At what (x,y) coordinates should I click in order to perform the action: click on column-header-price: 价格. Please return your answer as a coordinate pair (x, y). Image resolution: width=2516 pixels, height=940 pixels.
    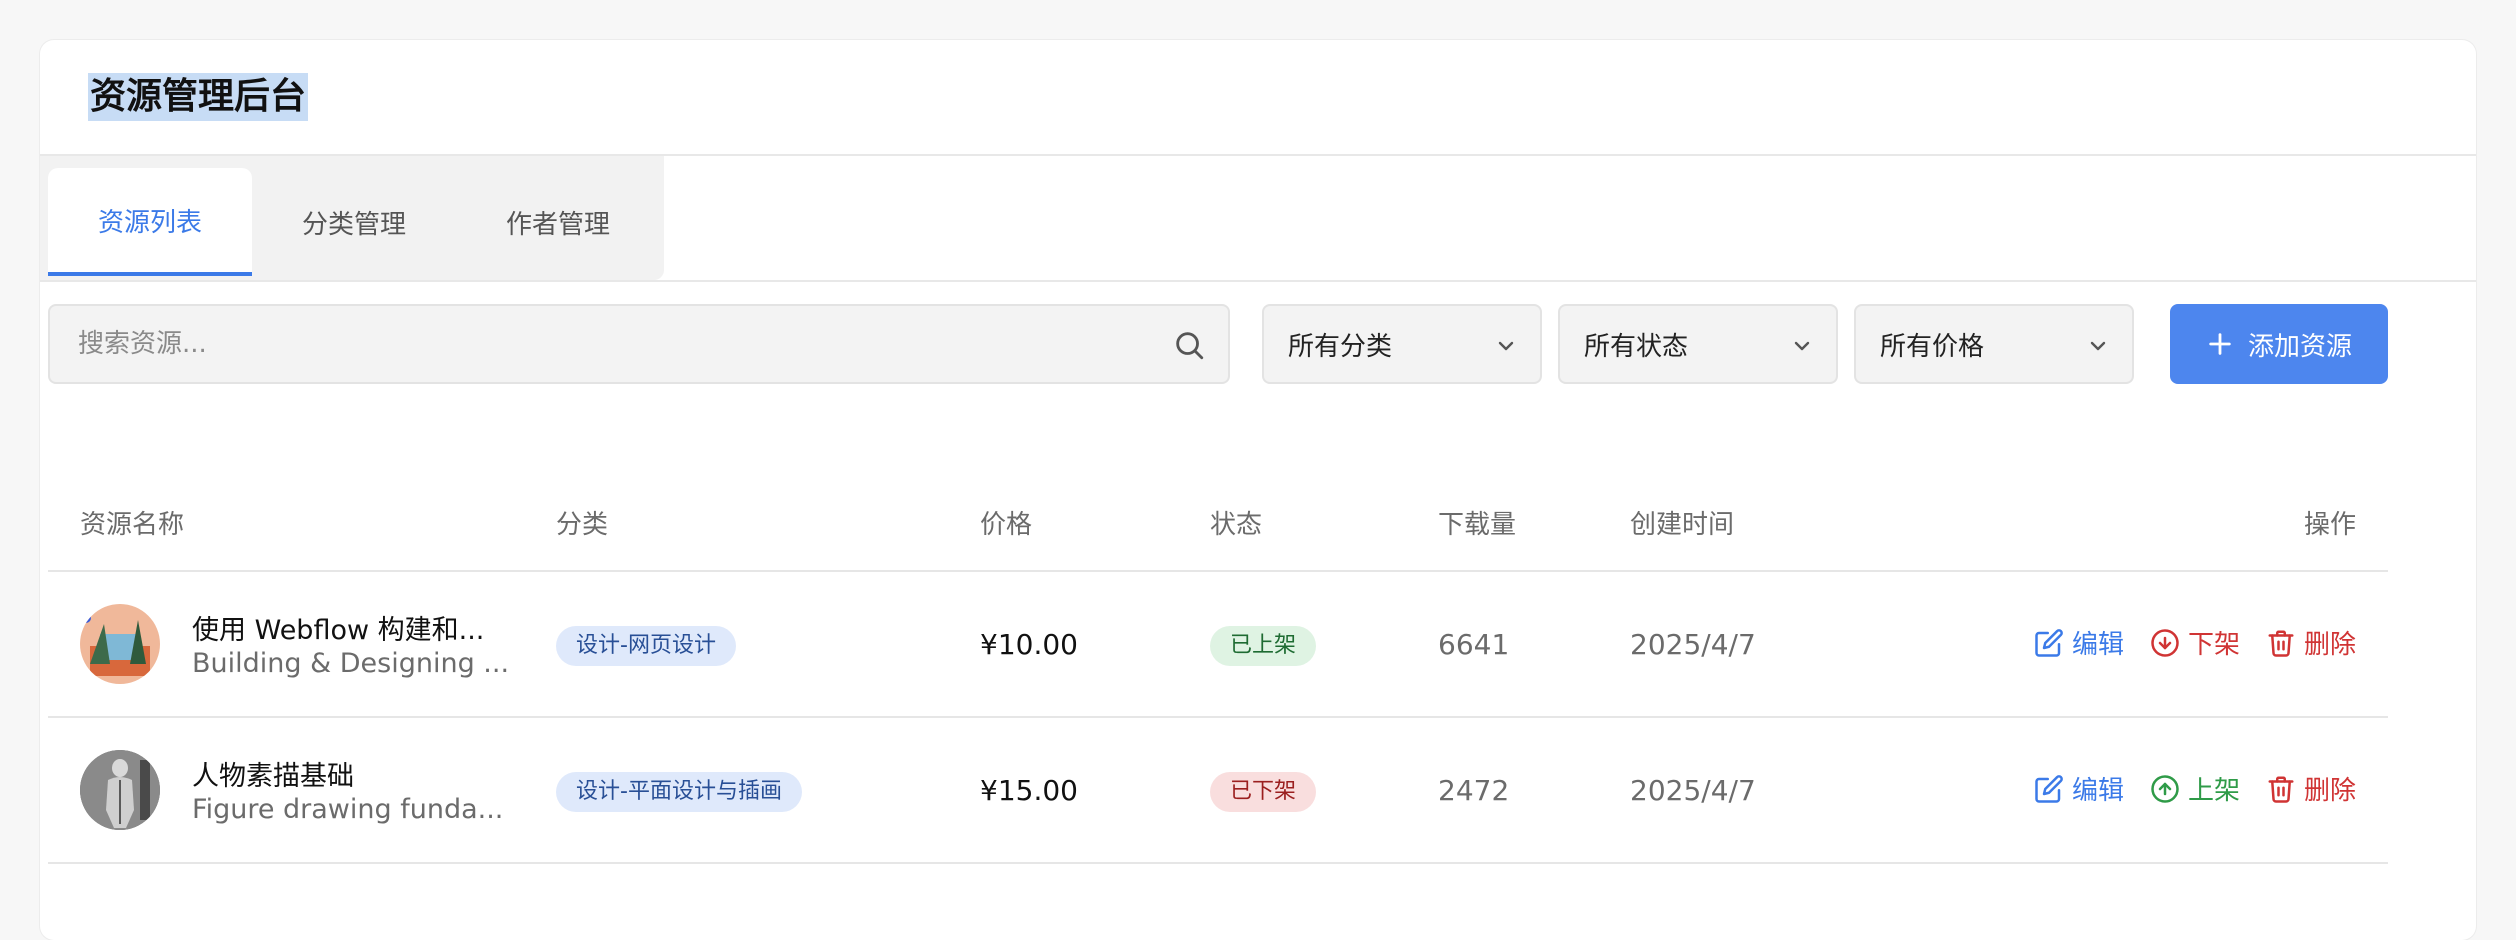
    Looking at the image, I should click on (1006, 525).